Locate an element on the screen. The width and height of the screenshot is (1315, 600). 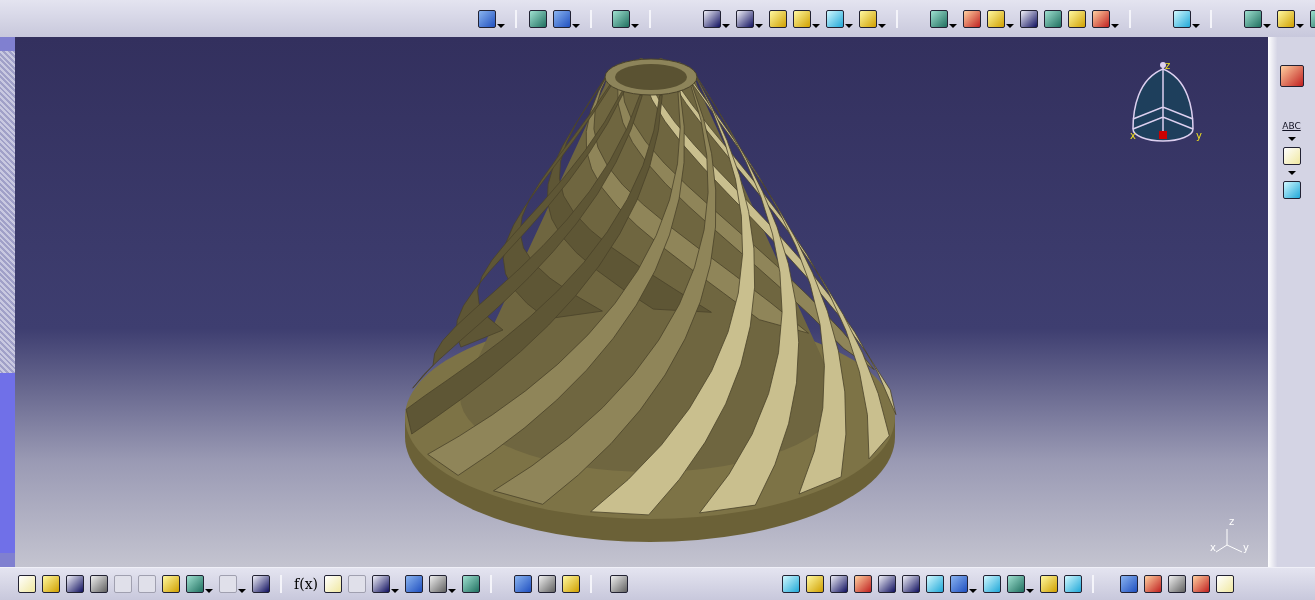
compass-z-label: z is located at coordinates (1168, 66).